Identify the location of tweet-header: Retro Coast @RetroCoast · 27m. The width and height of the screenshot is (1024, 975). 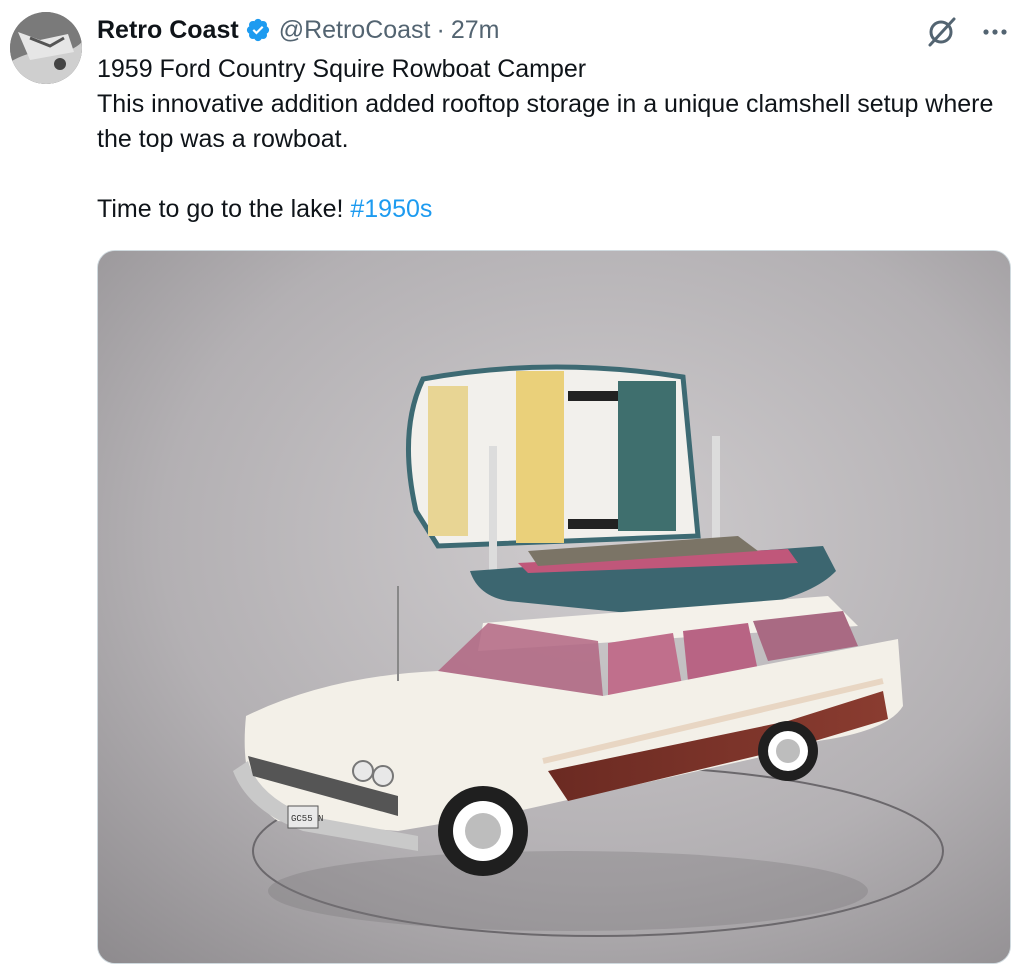
(298, 30).